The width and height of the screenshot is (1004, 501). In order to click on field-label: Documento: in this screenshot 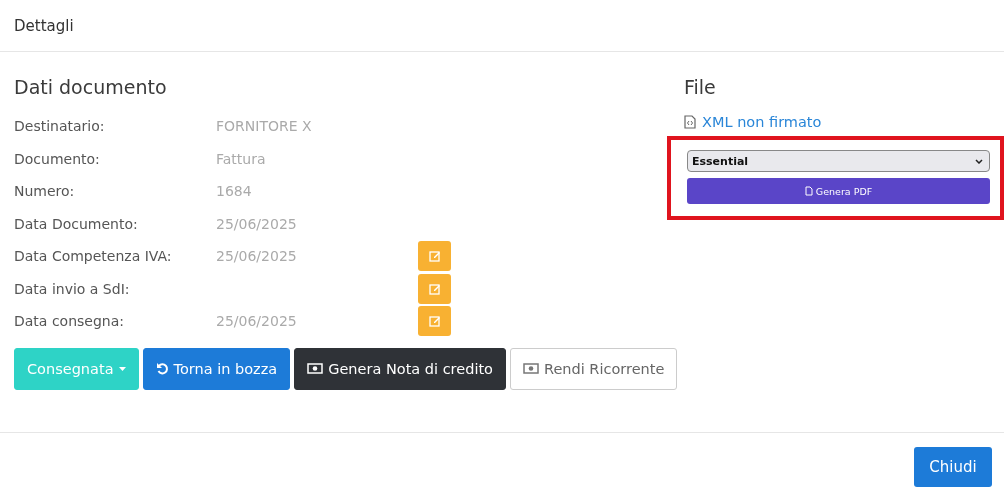, I will do `click(57, 158)`.